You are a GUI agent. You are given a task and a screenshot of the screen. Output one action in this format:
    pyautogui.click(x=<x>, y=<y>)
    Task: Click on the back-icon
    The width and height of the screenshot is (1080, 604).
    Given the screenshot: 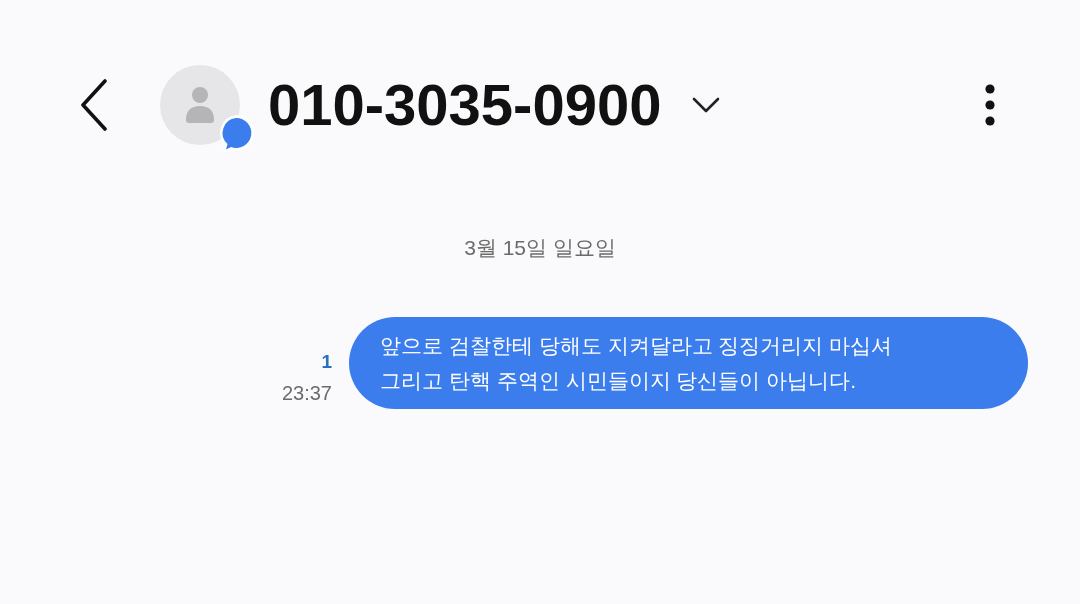 What is the action you would take?
    pyautogui.click(x=94, y=105)
    